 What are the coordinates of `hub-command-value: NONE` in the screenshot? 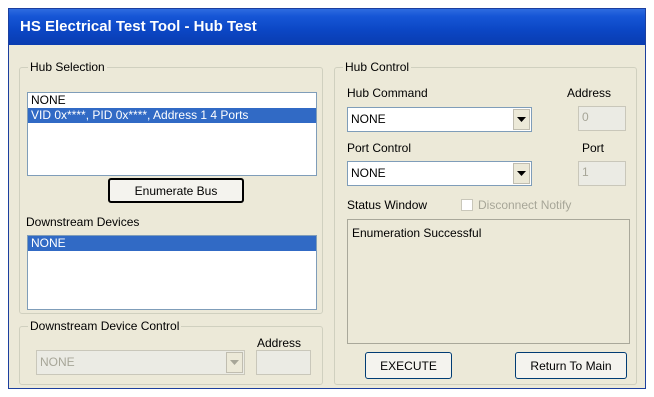 It's located at (368, 119).